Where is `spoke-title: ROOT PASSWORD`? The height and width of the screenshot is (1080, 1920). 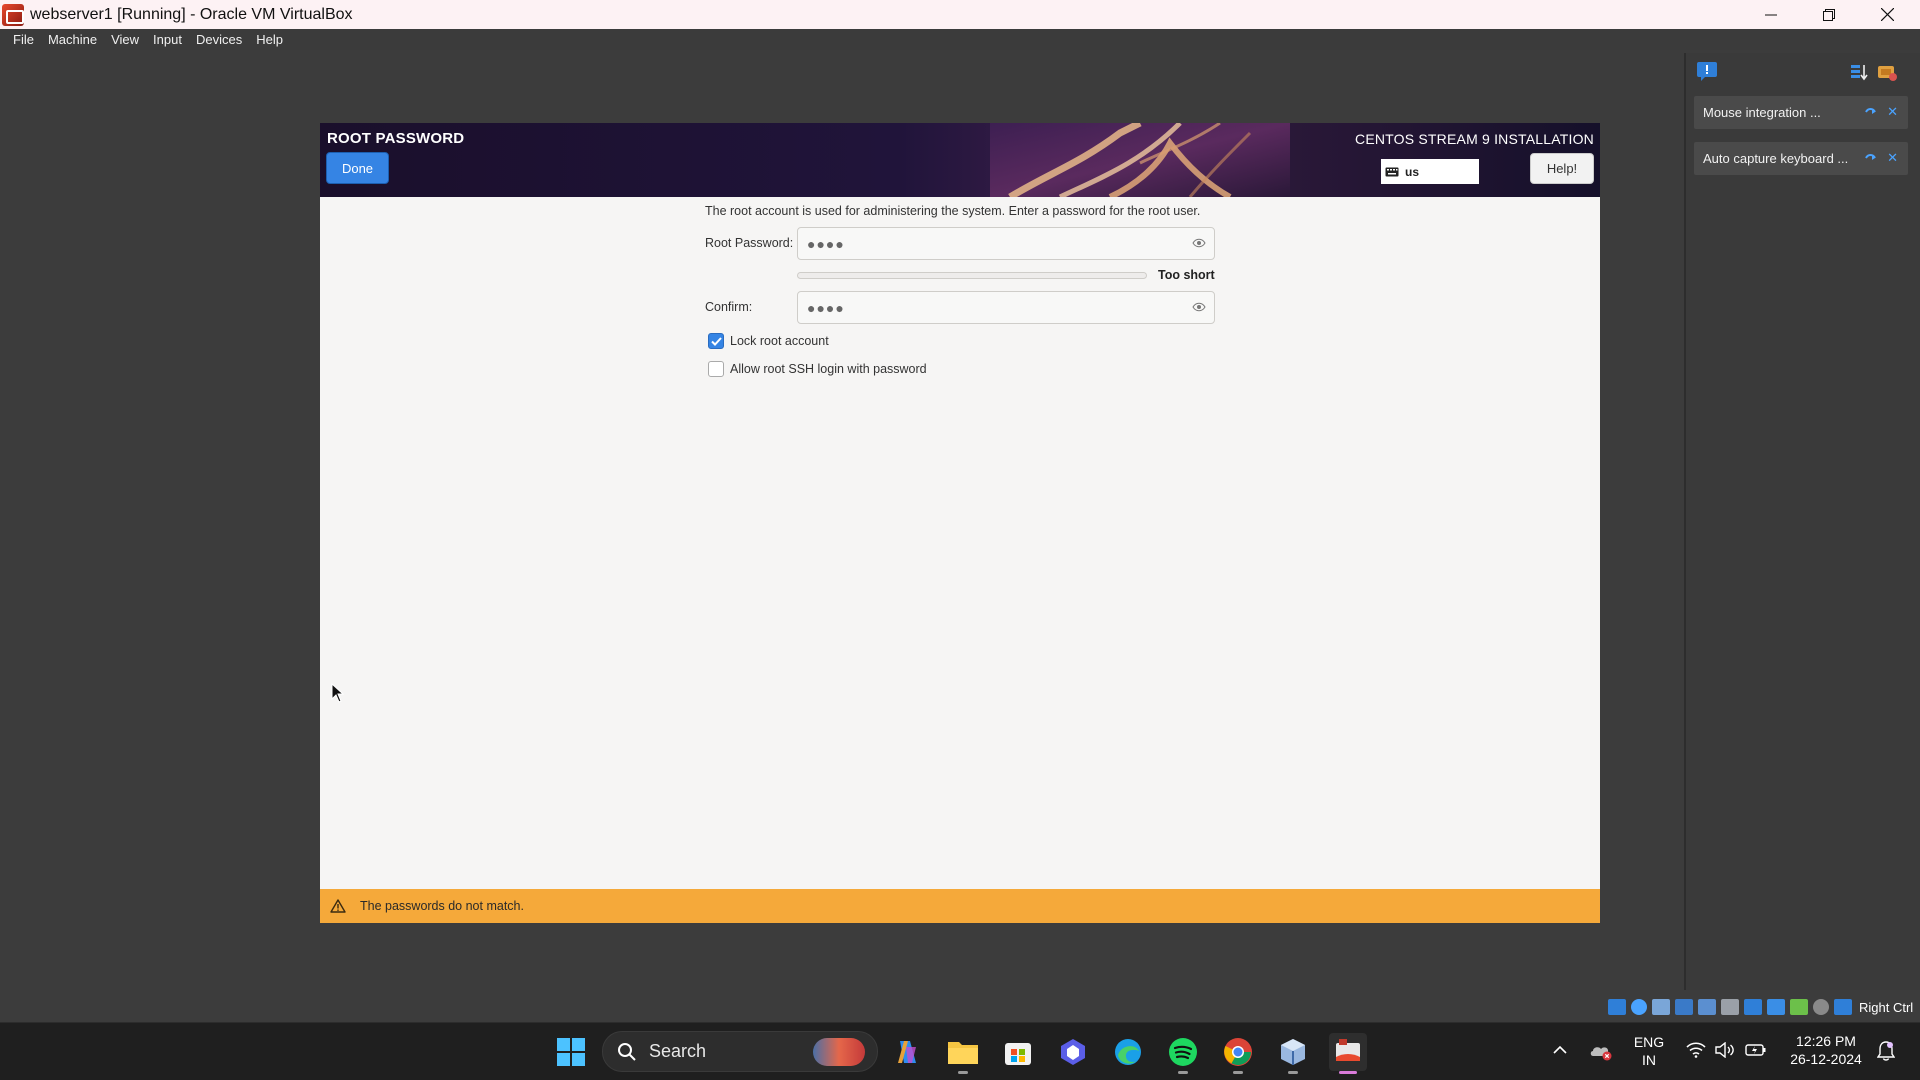 spoke-title: ROOT PASSWORD is located at coordinates (396, 138).